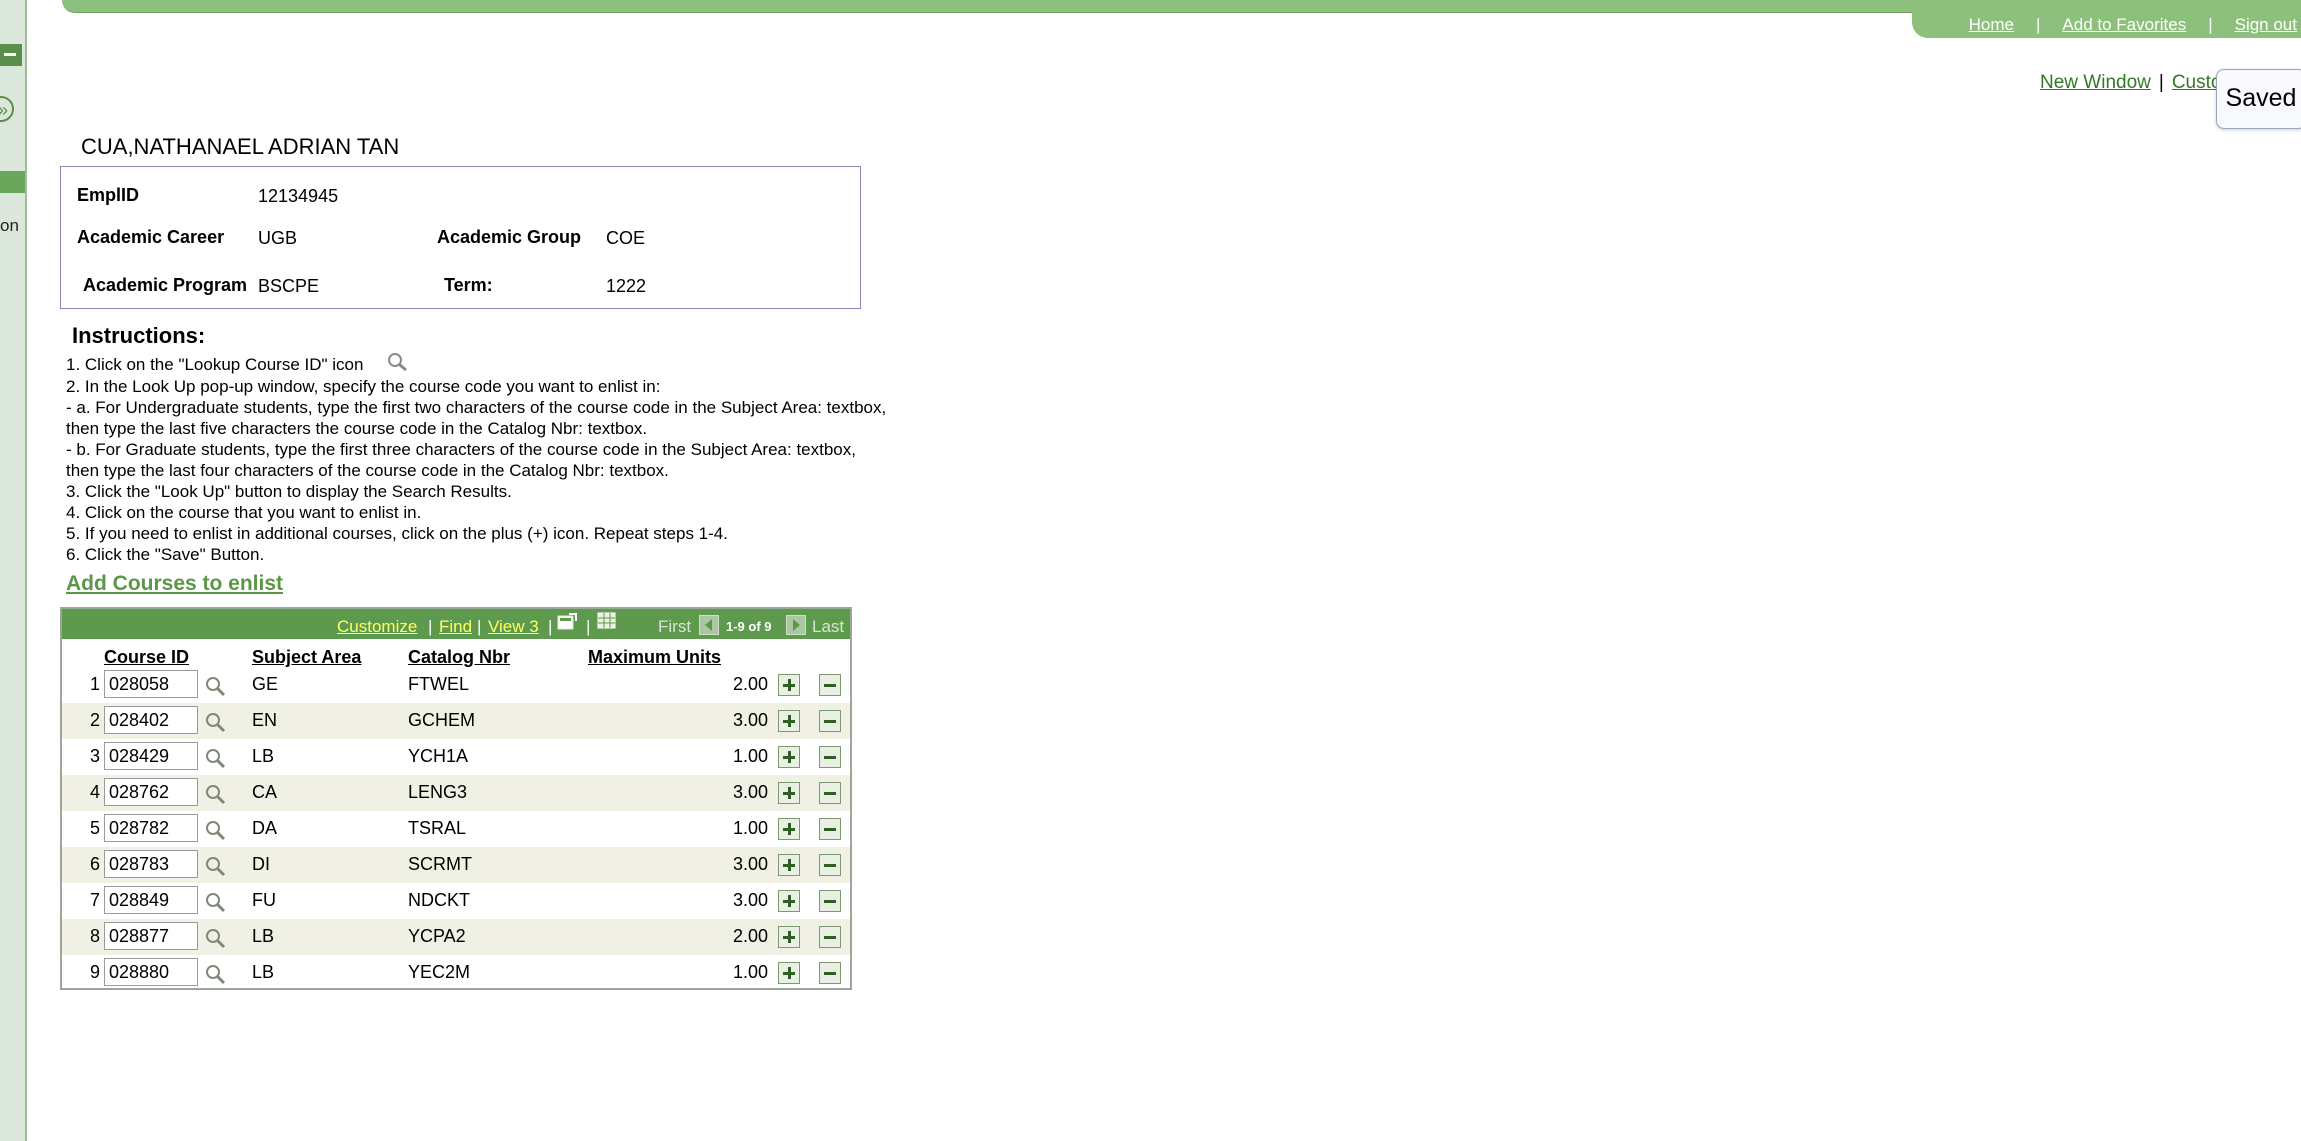  I want to click on table-row: 3 LB YCH1A 1.00, so click(456, 757).